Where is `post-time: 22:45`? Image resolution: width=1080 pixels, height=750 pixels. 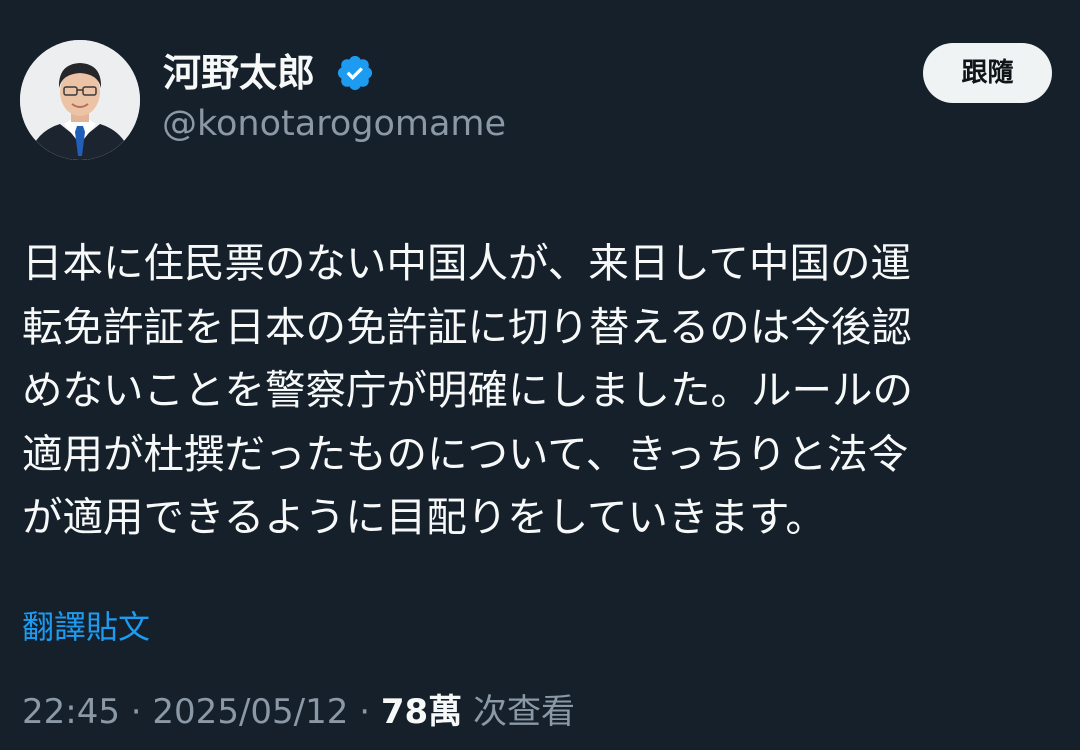 post-time: 22:45 is located at coordinates (71, 712).